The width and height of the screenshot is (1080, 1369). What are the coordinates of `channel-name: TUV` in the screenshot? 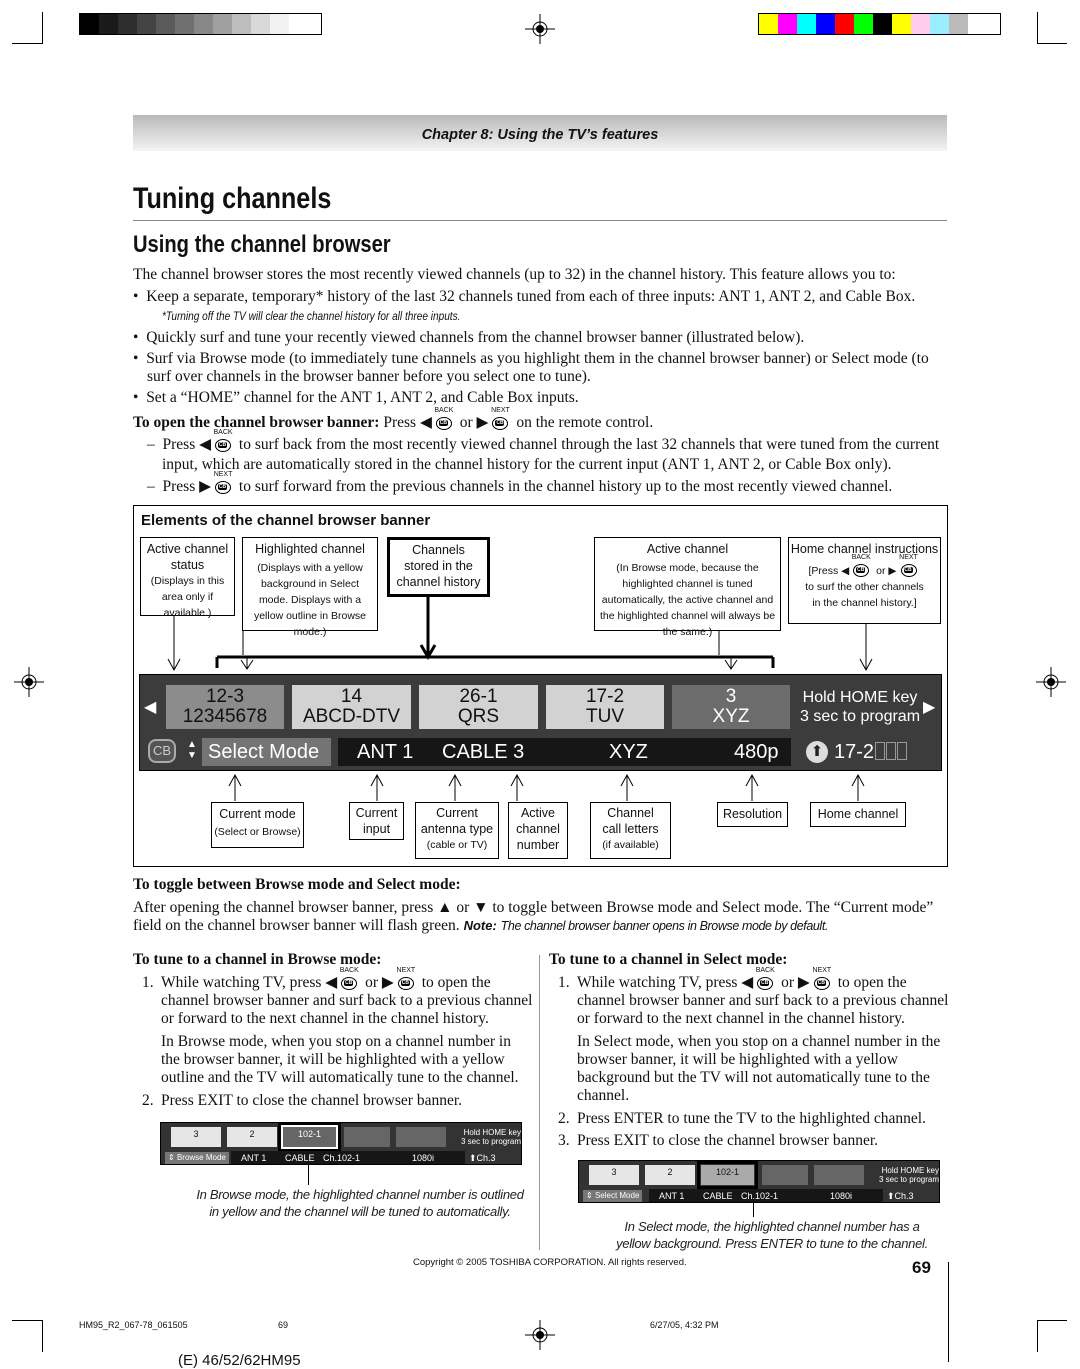 It's located at (605, 716).